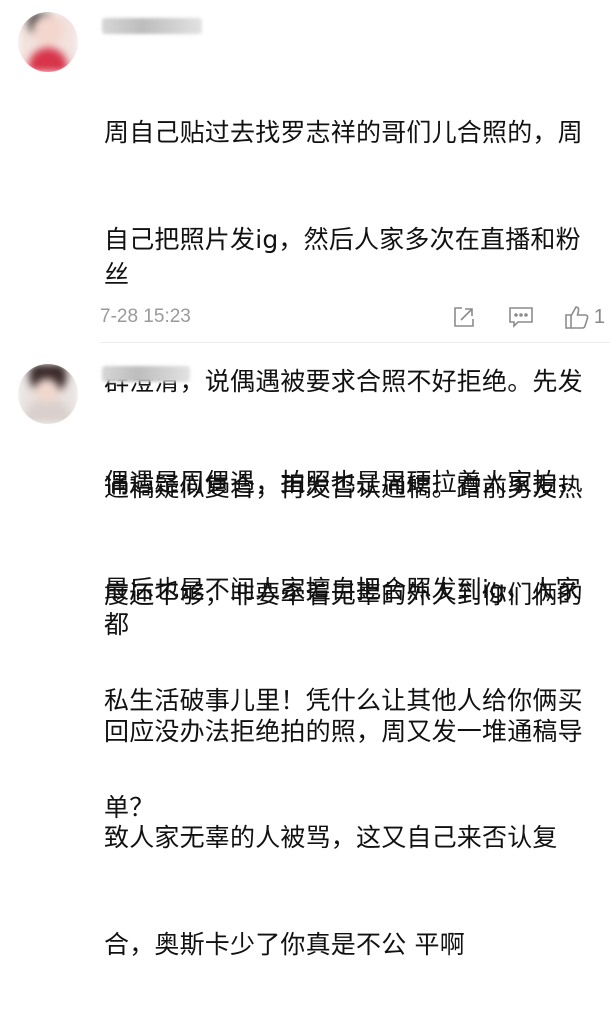 The width and height of the screenshot is (610, 1033). What do you see at coordinates (145, 316) in the screenshot?
I see `timestamp: 7-28 15:23` at bounding box center [145, 316].